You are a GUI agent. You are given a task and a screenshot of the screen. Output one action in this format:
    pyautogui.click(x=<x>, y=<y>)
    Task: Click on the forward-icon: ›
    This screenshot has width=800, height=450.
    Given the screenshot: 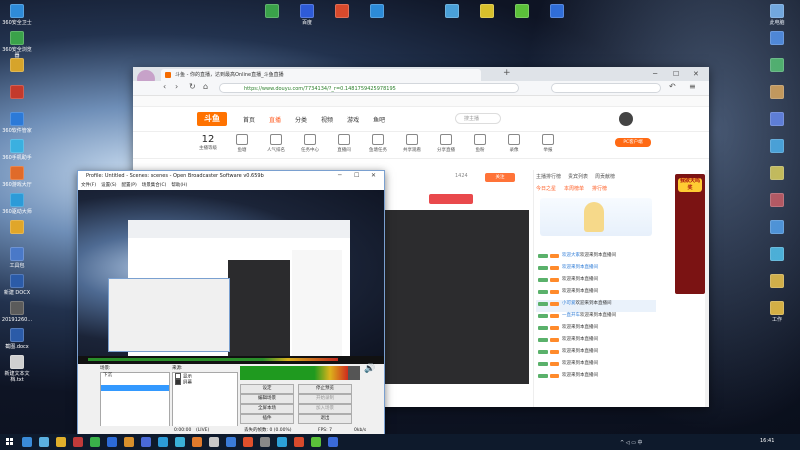 What is the action you would take?
    pyautogui.click(x=176, y=86)
    